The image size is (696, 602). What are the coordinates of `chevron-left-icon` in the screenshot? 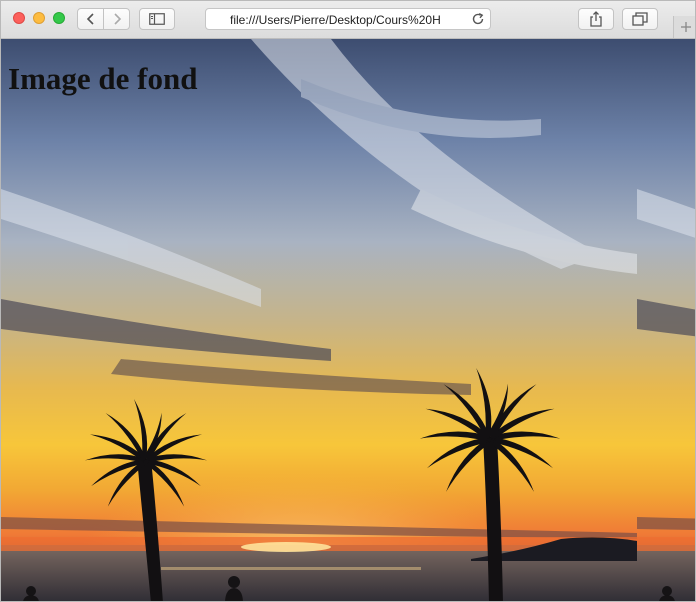 It's located at (90, 19).